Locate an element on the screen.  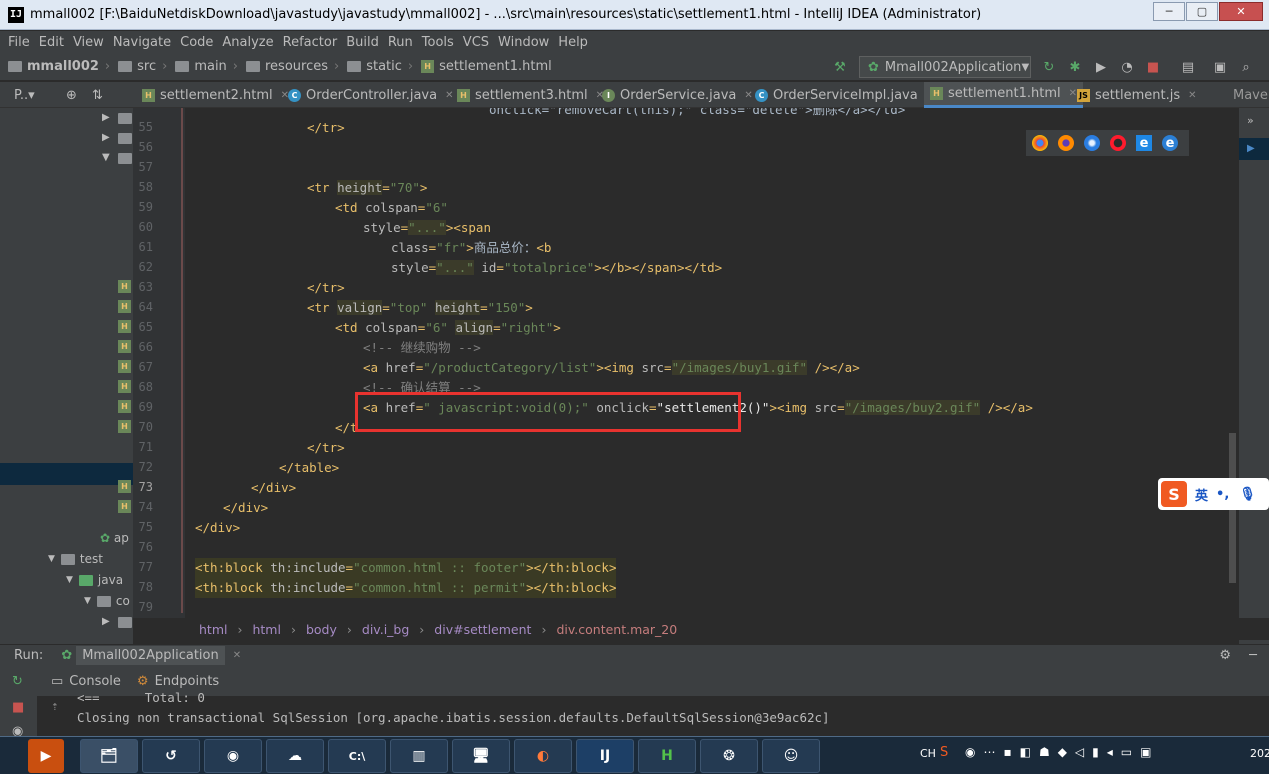
tree-item-test: ▼ test is located at coordinates (75, 559).